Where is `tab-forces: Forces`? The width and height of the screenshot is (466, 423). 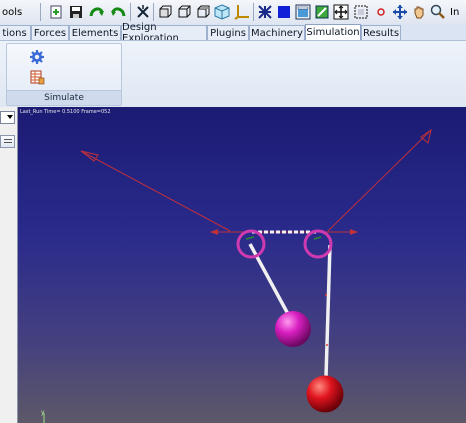 tab-forces: Forces is located at coordinates (50, 32).